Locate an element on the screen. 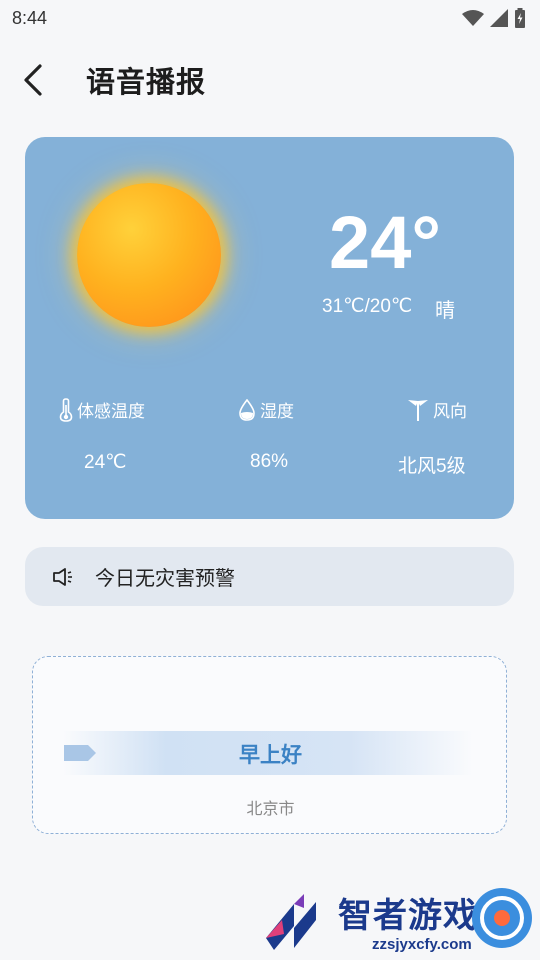 Image resolution: width=540 pixels, height=960 pixels. thermometer-icon is located at coordinates (66, 409).